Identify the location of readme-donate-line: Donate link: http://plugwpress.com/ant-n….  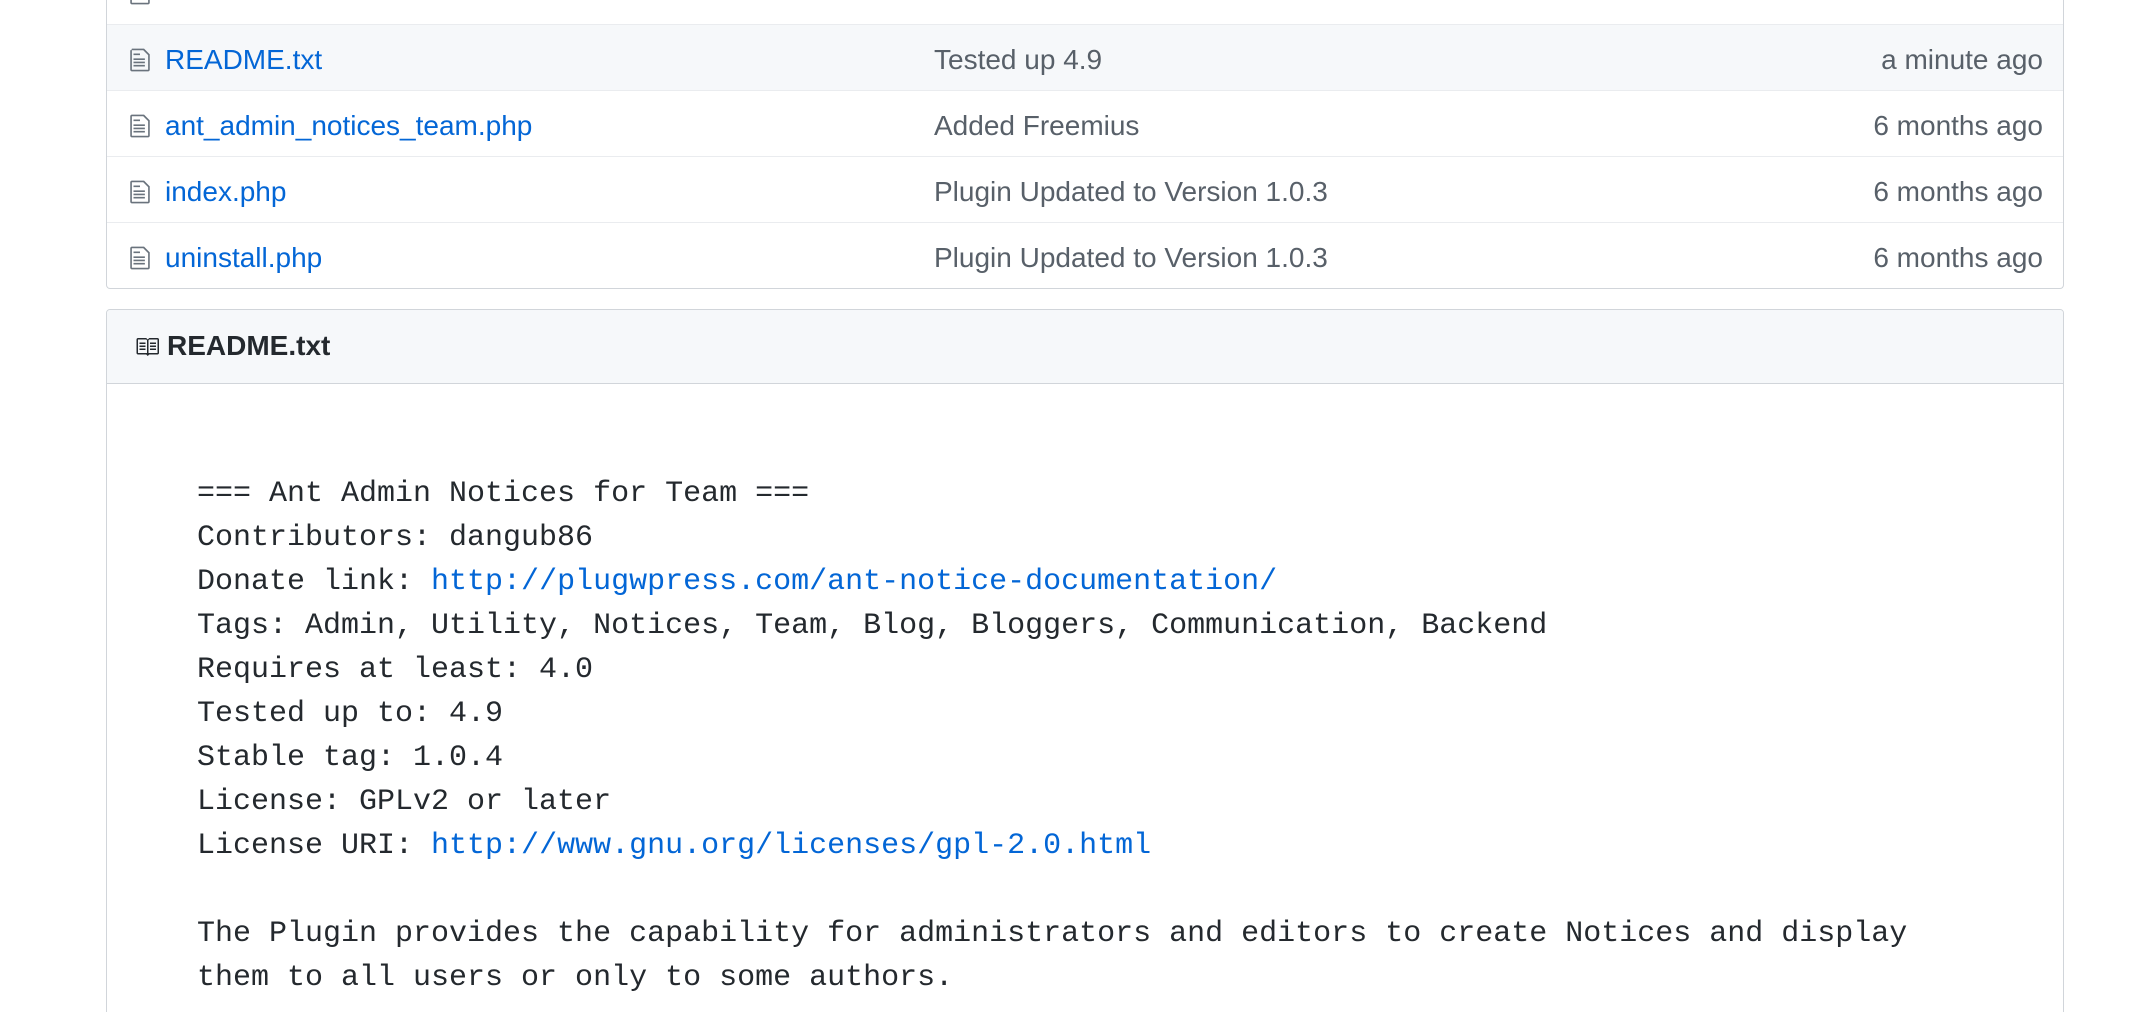
(1130, 582).